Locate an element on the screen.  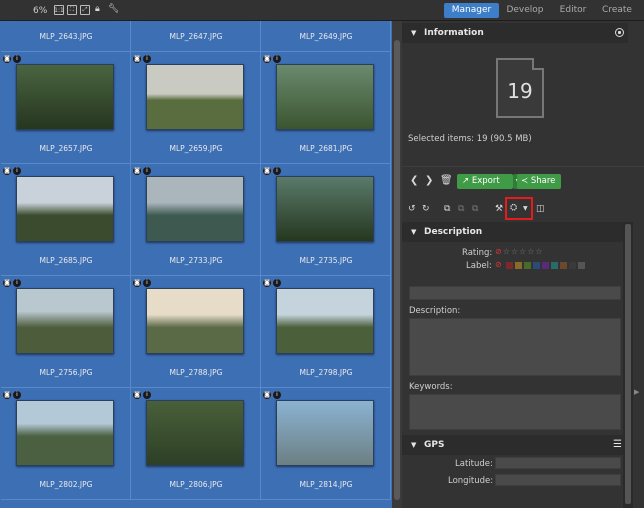
label-label: Label: is located at coordinates (479, 266).